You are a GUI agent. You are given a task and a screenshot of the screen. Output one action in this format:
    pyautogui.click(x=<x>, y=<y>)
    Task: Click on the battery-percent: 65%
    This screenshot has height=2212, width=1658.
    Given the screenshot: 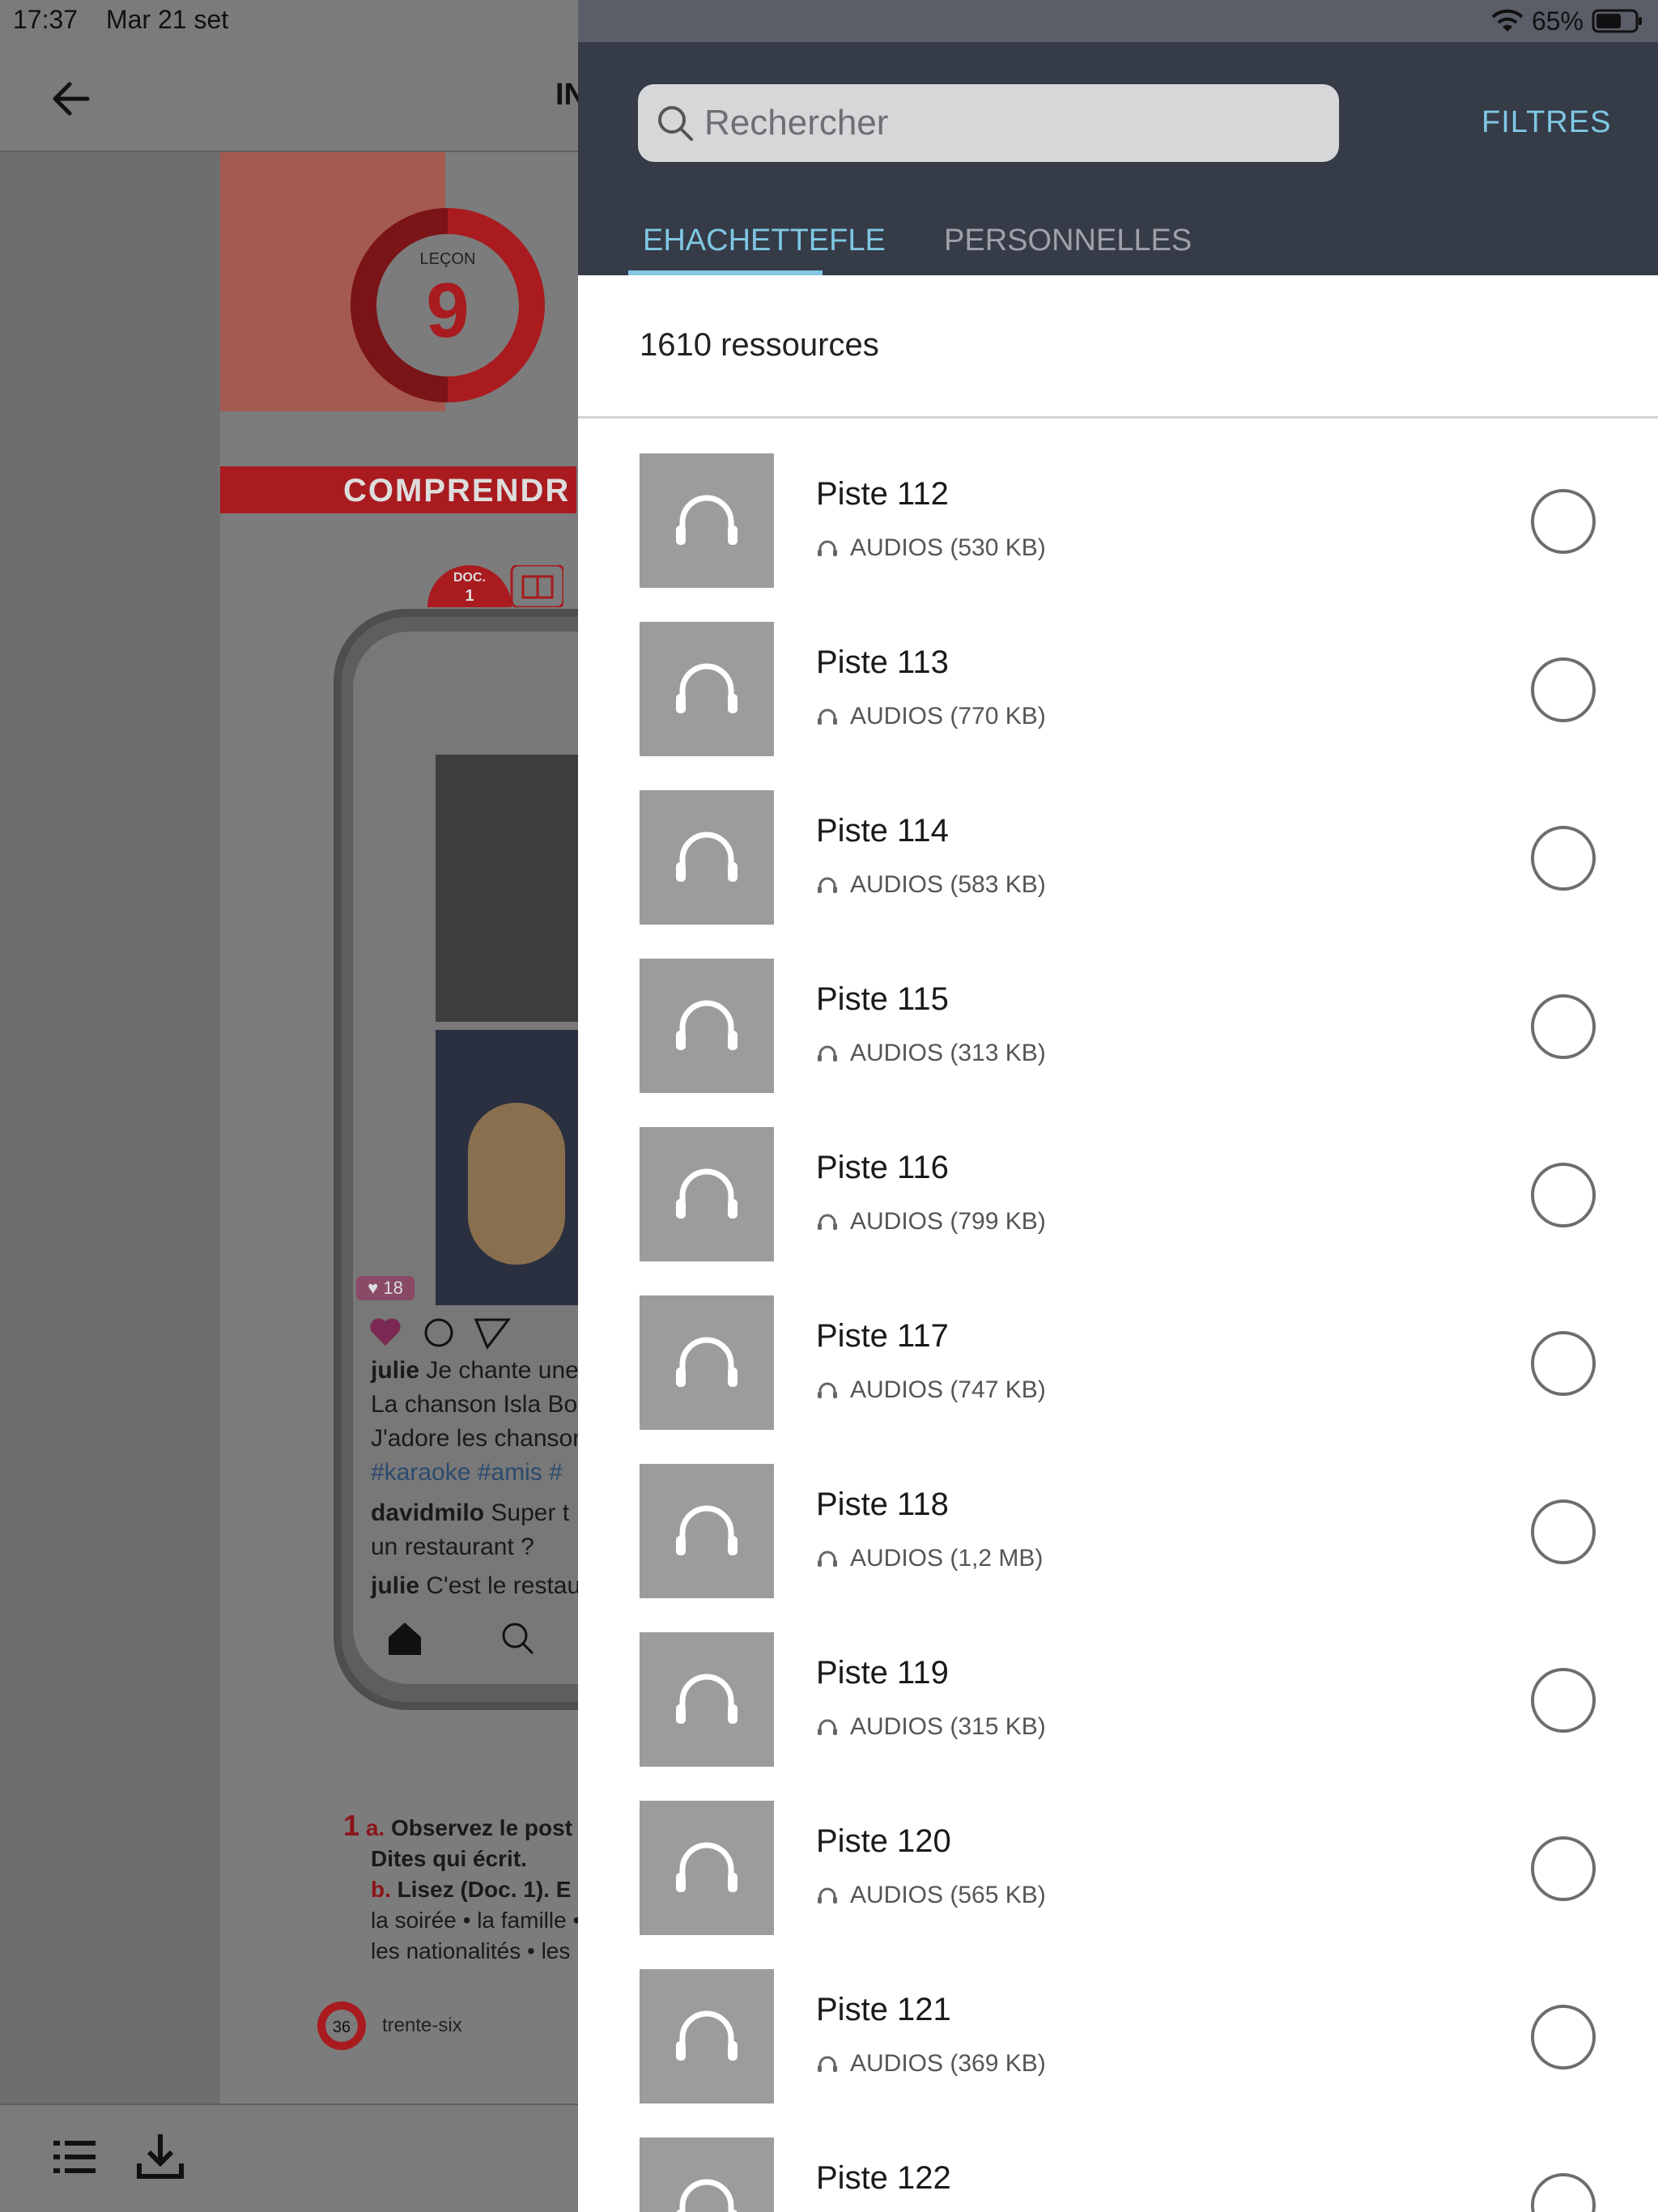 What is the action you would take?
    pyautogui.click(x=1557, y=21)
    